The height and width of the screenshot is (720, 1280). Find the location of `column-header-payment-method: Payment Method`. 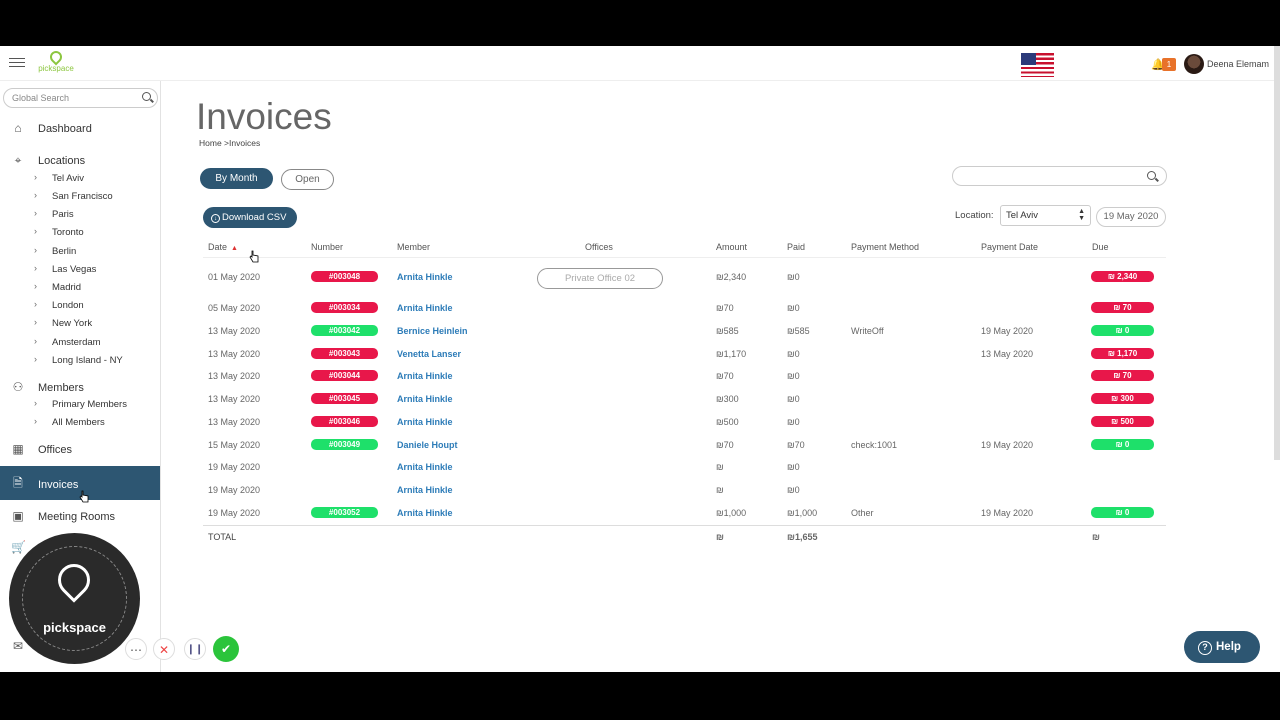

column-header-payment-method: Payment Method is located at coordinates (885, 247).